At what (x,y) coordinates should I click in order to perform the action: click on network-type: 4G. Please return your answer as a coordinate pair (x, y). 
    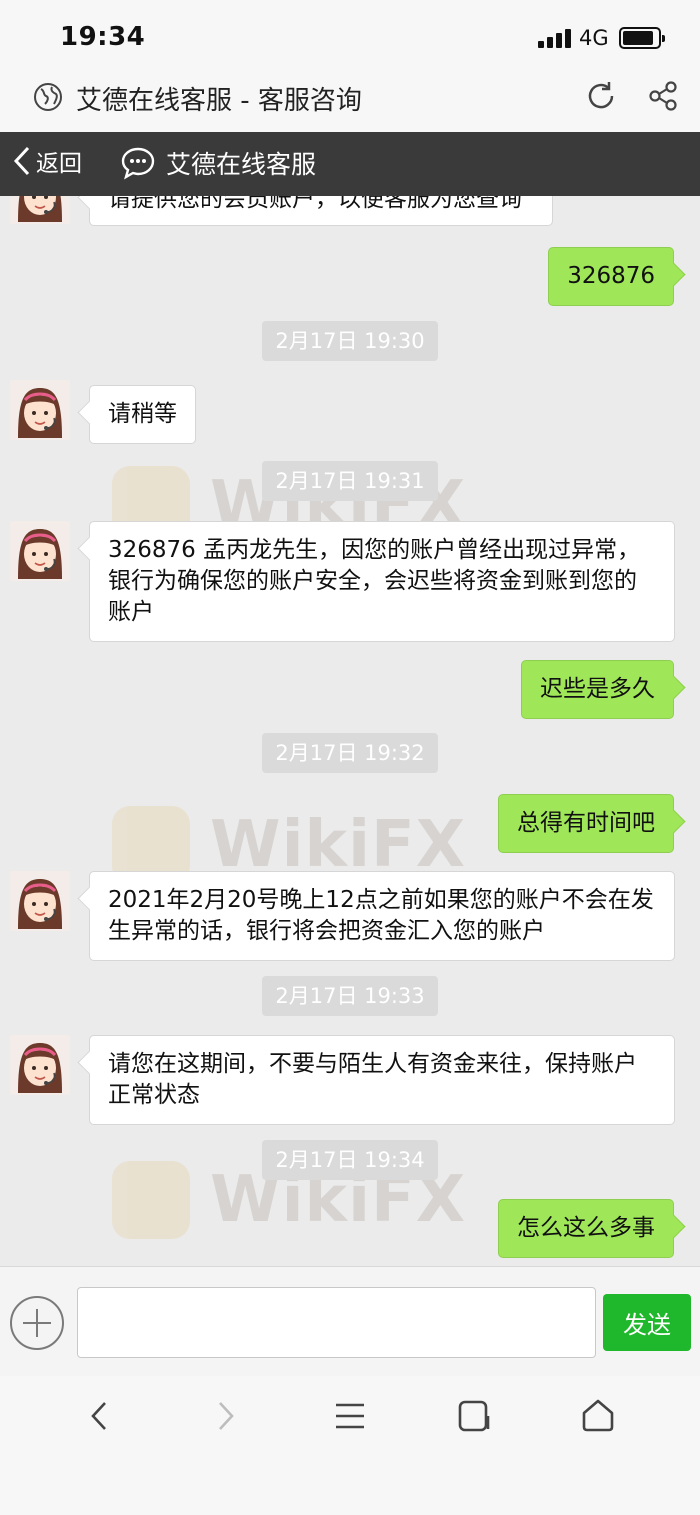
    Looking at the image, I should click on (594, 38).